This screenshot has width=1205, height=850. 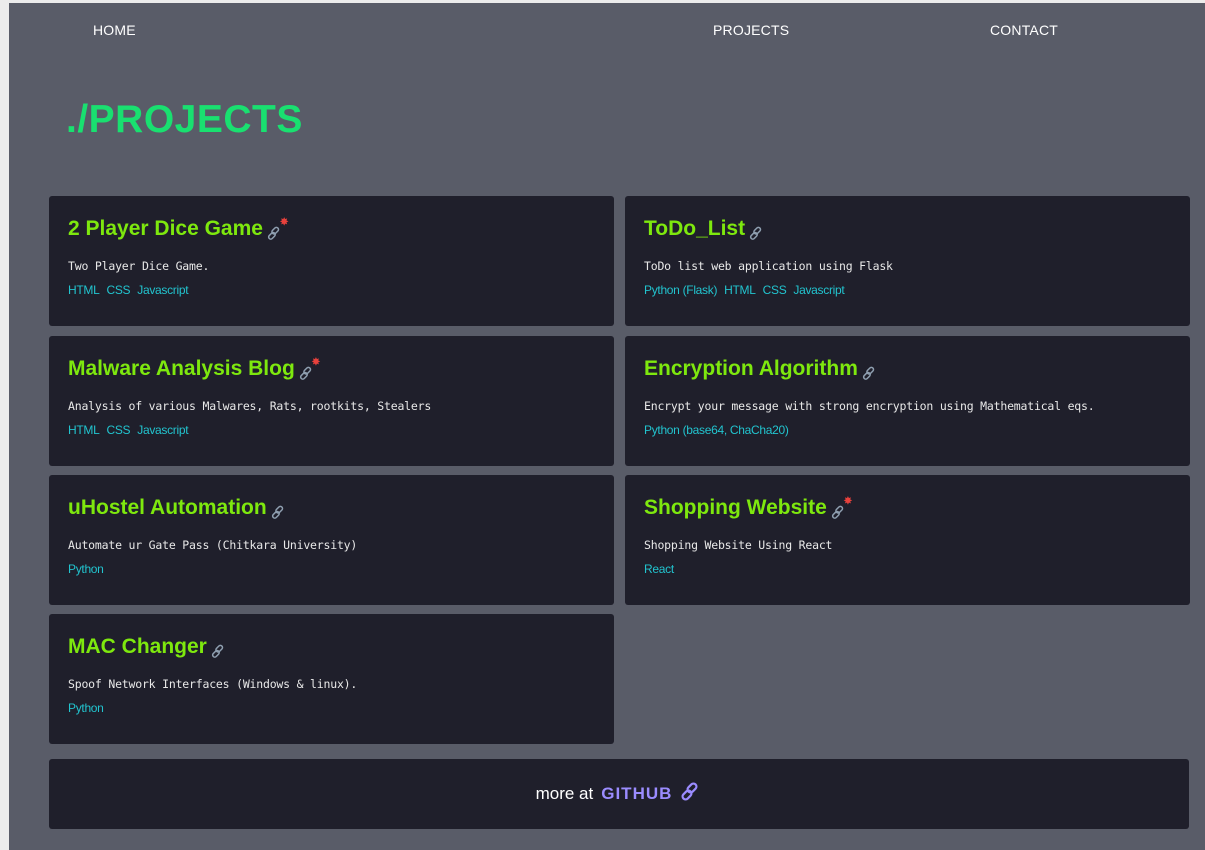 What do you see at coordinates (165, 229) in the screenshot?
I see `project-title-text: 2 Player Dice Game` at bounding box center [165, 229].